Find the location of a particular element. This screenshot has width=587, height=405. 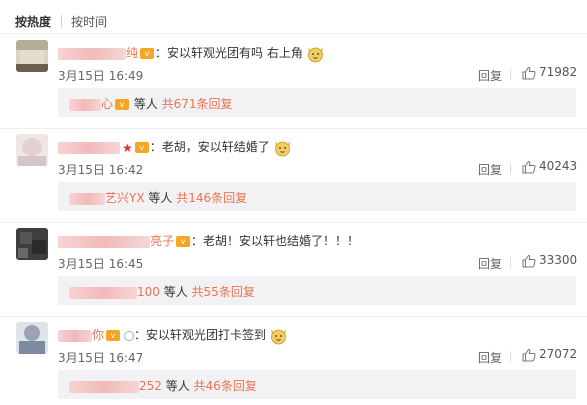

like-button: 40243 is located at coordinates (549, 166).